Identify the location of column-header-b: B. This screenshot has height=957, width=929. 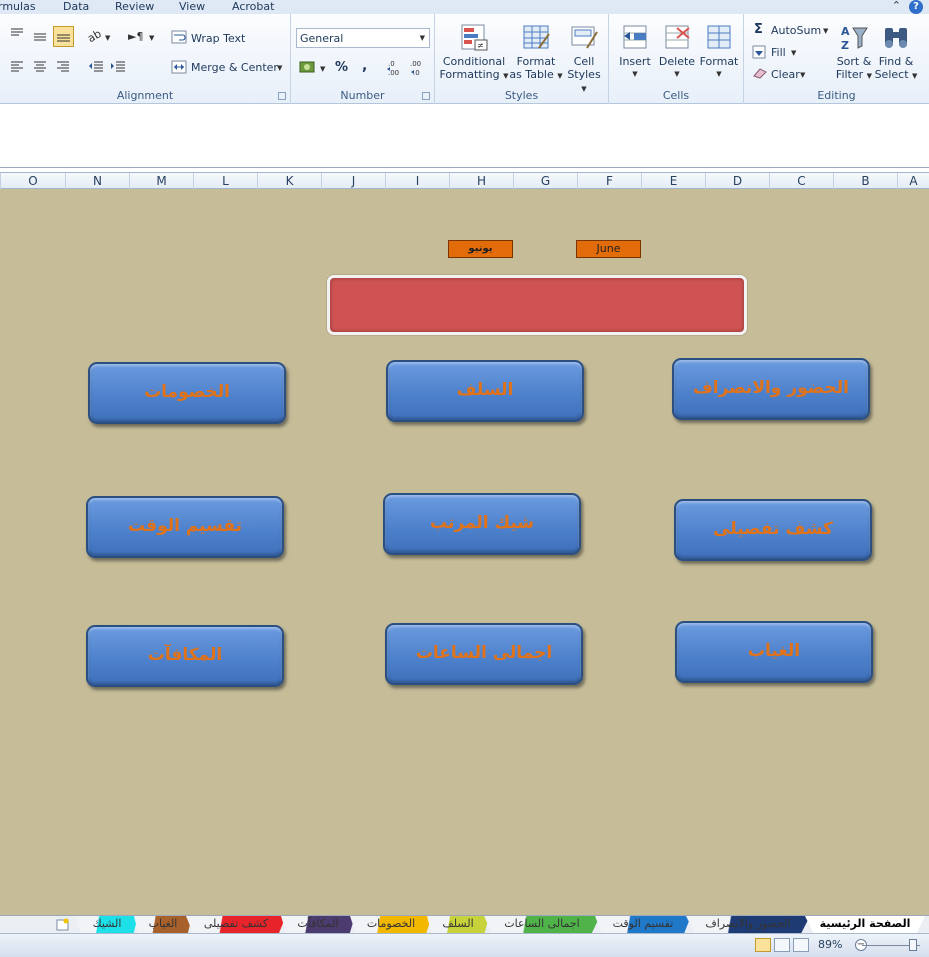
(865, 181).